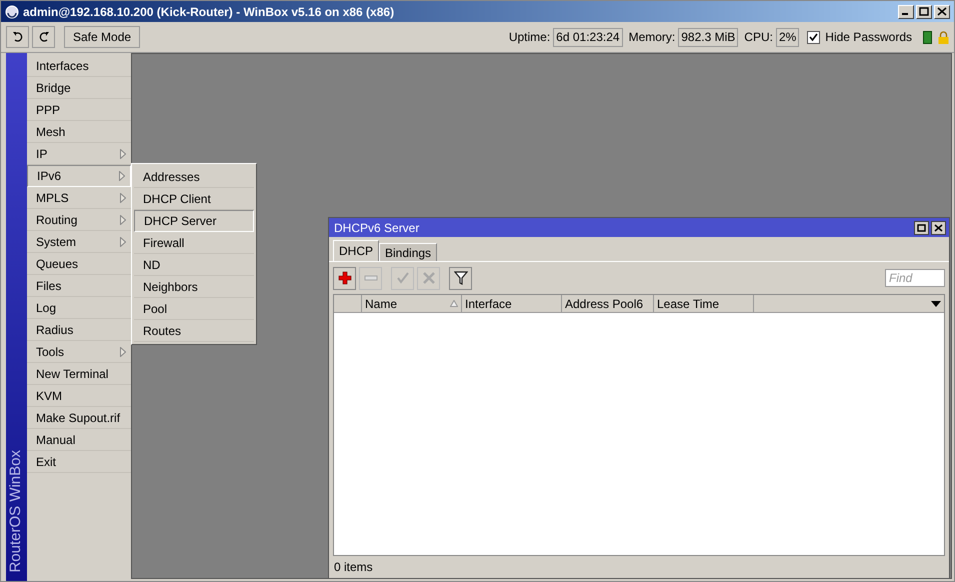 The width and height of the screenshot is (955, 582). What do you see at coordinates (12, 11) in the screenshot?
I see `app-icon` at bounding box center [12, 11].